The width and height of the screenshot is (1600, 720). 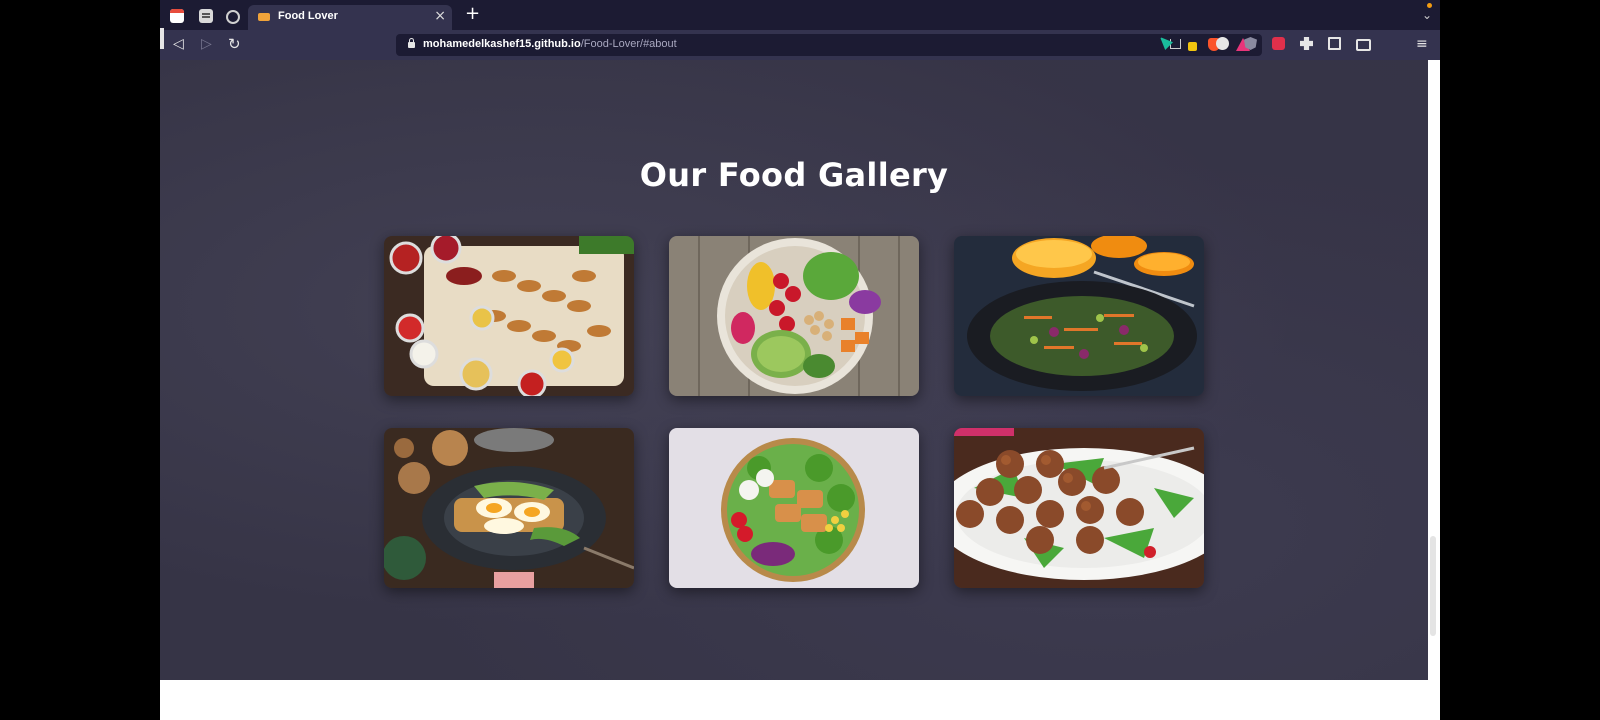 What do you see at coordinates (264, 17) in the screenshot?
I see `food-favicon-icon` at bounding box center [264, 17].